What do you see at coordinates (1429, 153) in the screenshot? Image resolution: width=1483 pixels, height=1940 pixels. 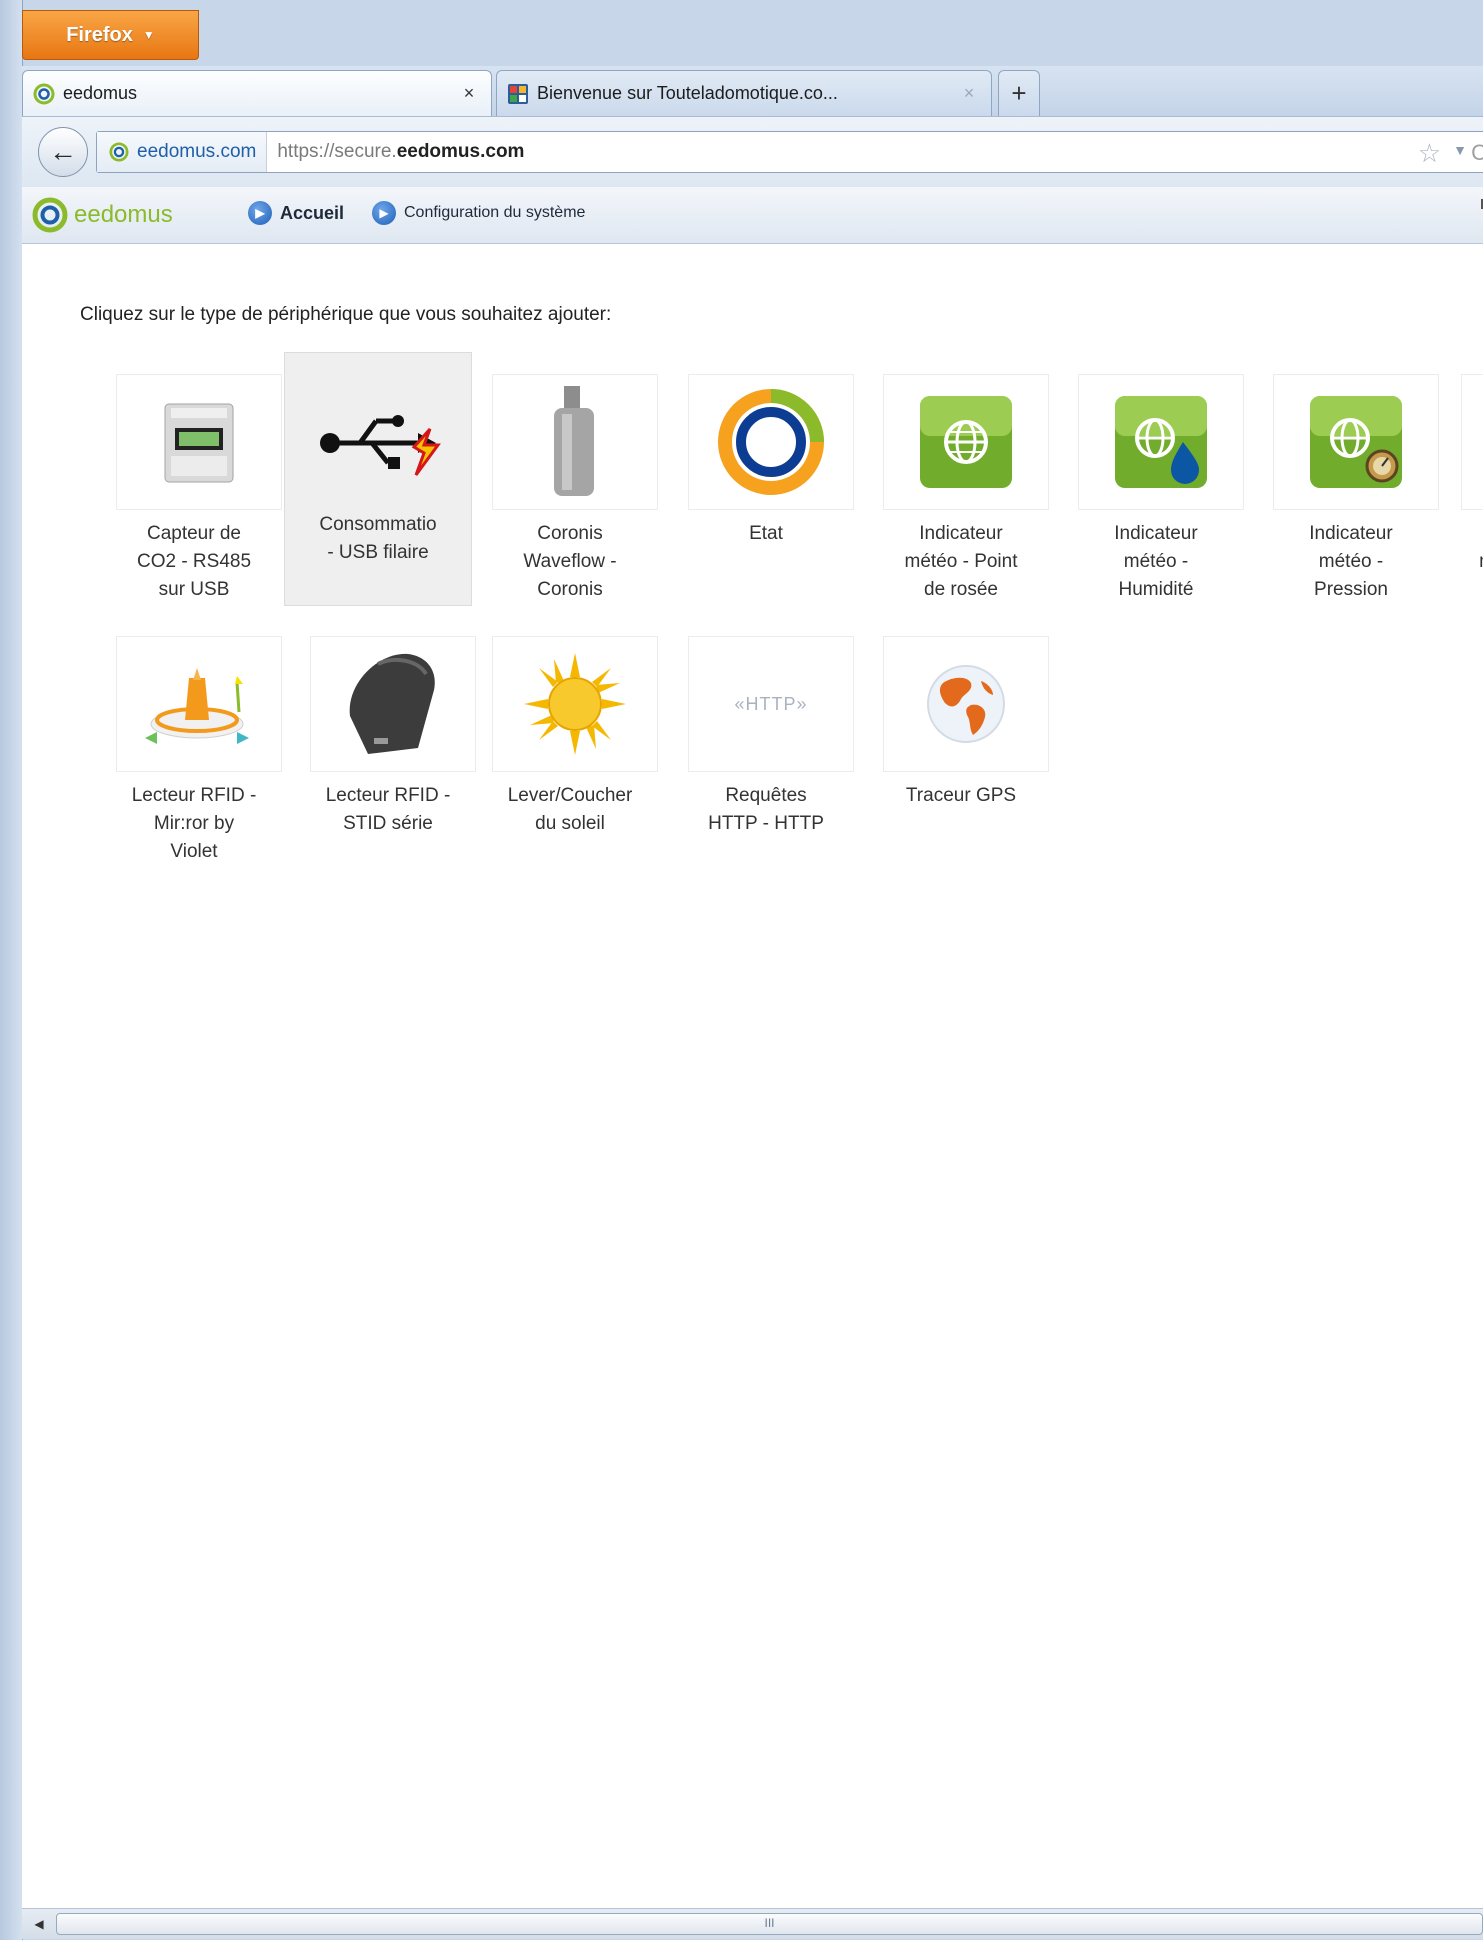 I see `bookmark-star-icon: ☆` at bounding box center [1429, 153].